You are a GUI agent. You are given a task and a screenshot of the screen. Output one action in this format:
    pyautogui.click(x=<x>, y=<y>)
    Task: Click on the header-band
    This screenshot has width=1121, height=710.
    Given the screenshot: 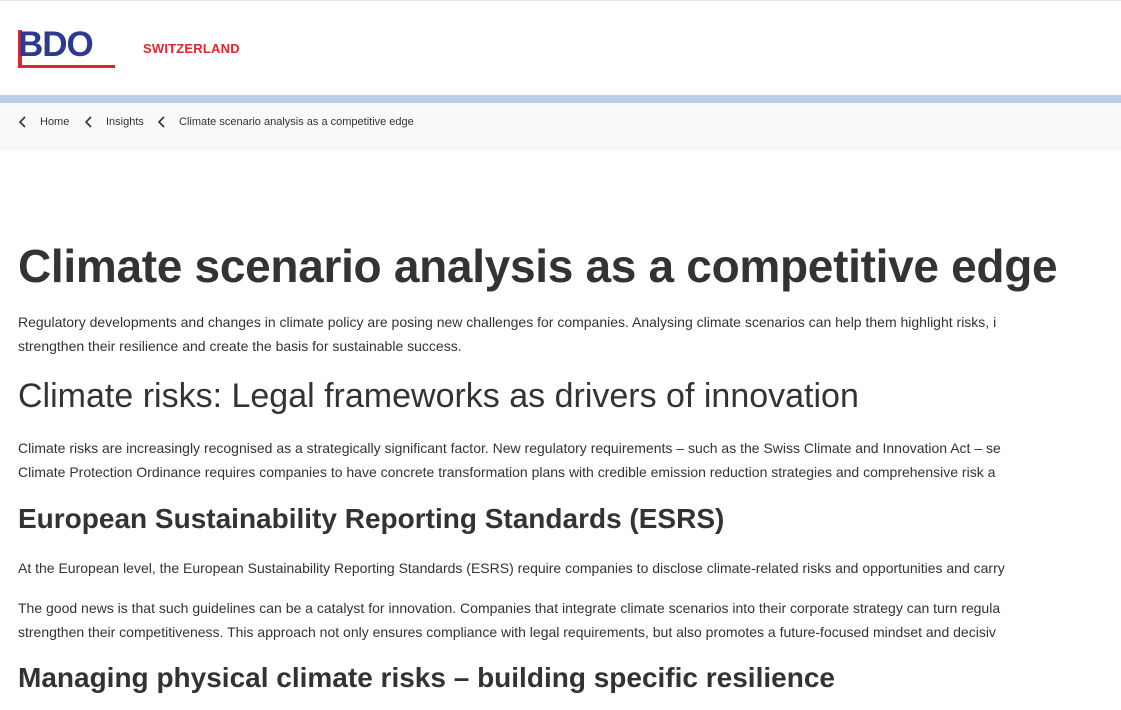 What is the action you would take?
    pyautogui.click(x=560, y=99)
    